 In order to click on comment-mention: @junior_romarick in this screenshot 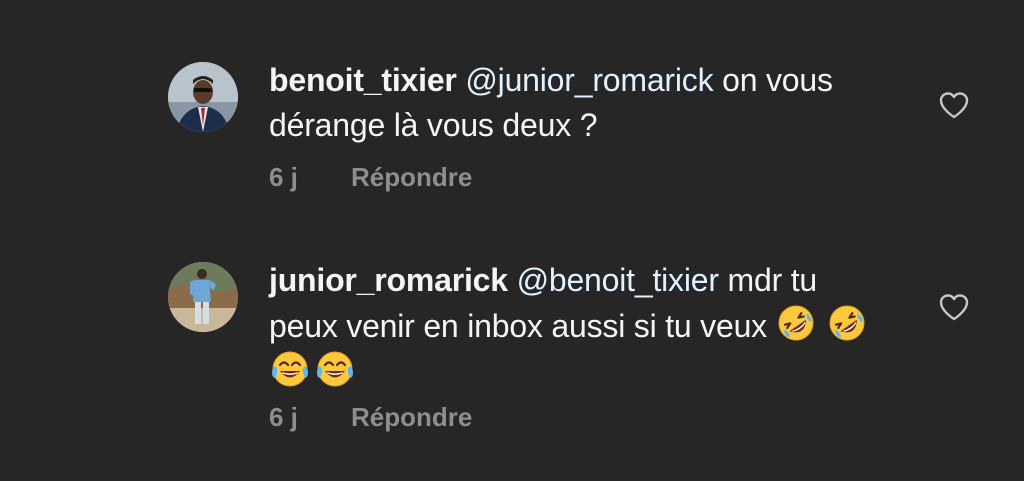, I will do `click(589, 80)`.